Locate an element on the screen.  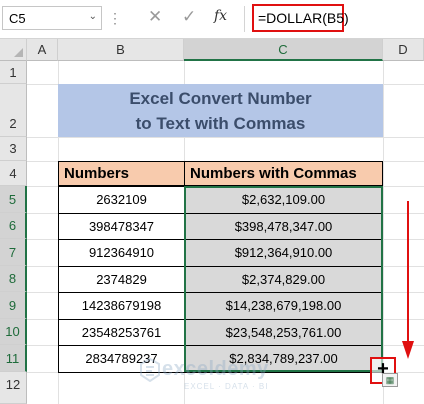
name-box-value: C5 is located at coordinates (17, 18).